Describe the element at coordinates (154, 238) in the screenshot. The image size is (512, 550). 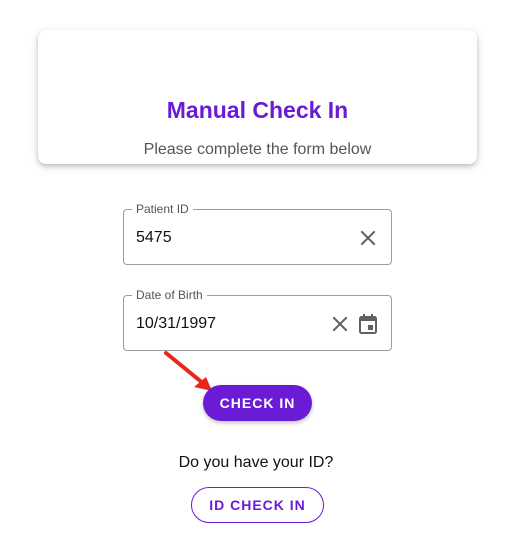
I see `patient-id-input: 5475` at that location.